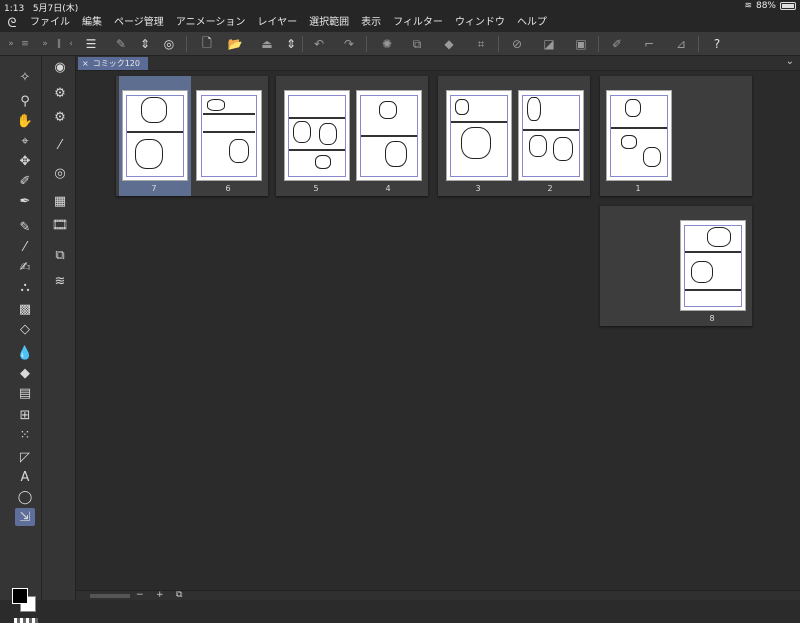 The image size is (800, 623). I want to click on menu-animation: アニメーション, so click(211, 23).